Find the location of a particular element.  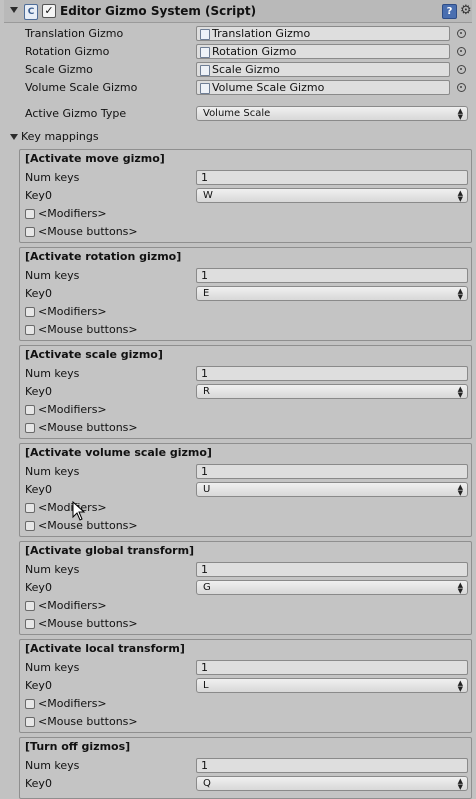

volume-scale-gizmo-value: Volume Scale Gizmo is located at coordinates (268, 87).